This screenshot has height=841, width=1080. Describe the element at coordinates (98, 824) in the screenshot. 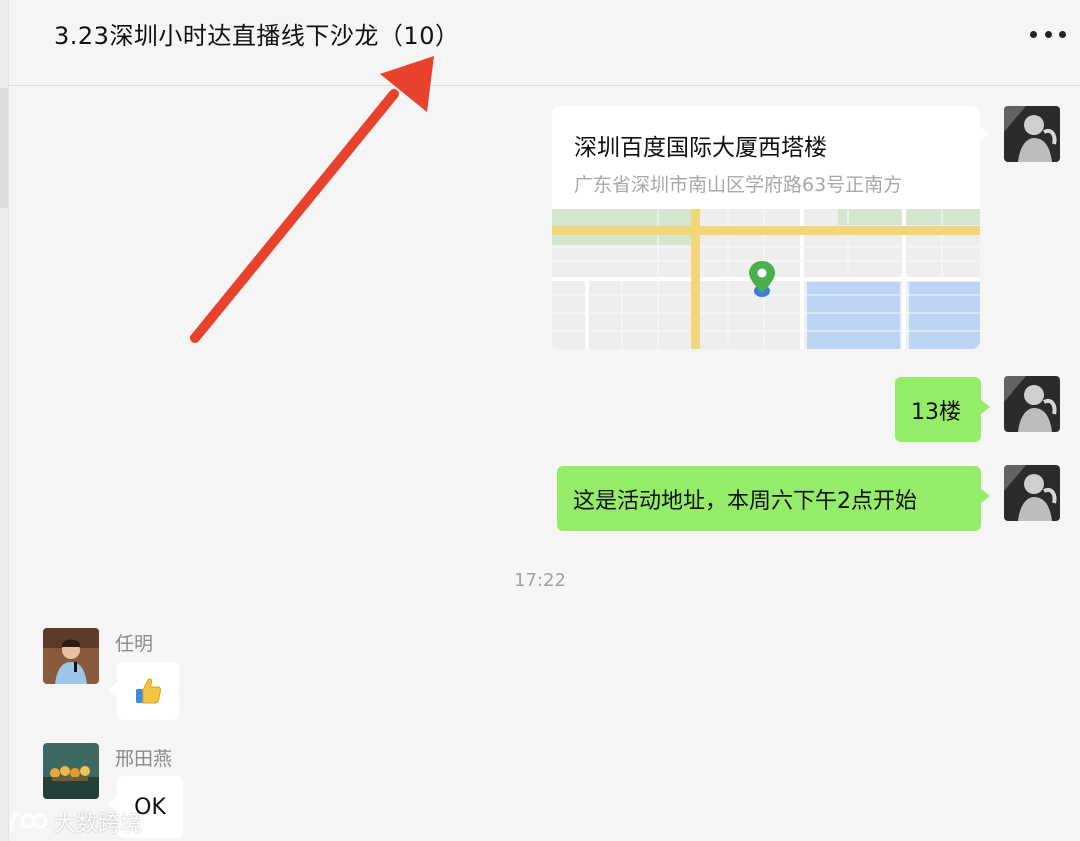

I see `watermark-text: 大数跨境` at that location.